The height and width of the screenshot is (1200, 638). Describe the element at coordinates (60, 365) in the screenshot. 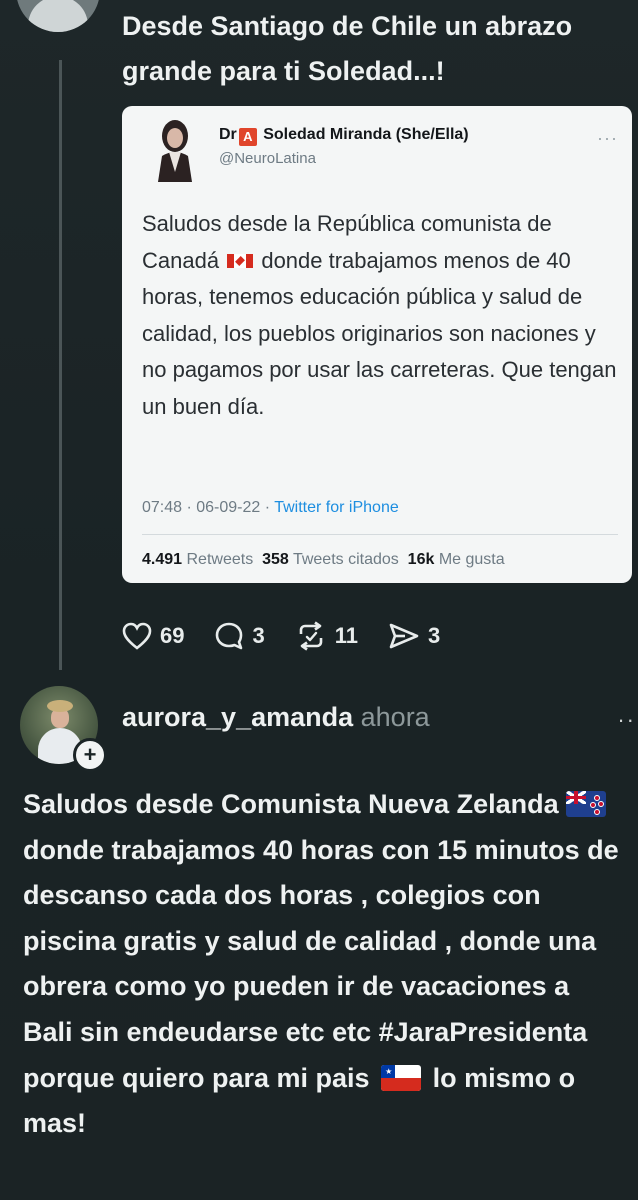

I see `thread-connector-line` at that location.